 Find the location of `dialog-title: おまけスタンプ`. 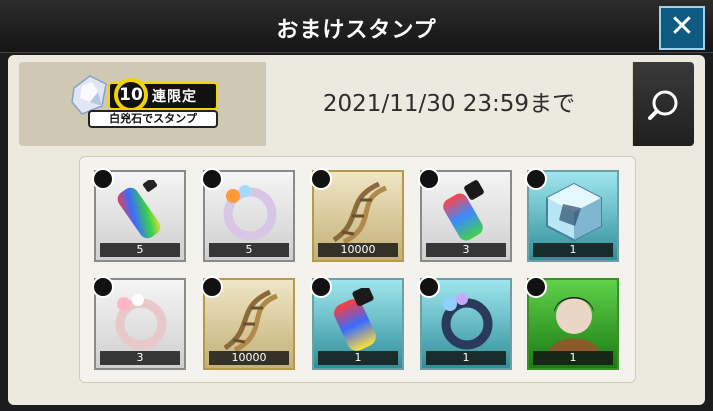

dialog-title: おまけスタンプ is located at coordinates (356, 30).